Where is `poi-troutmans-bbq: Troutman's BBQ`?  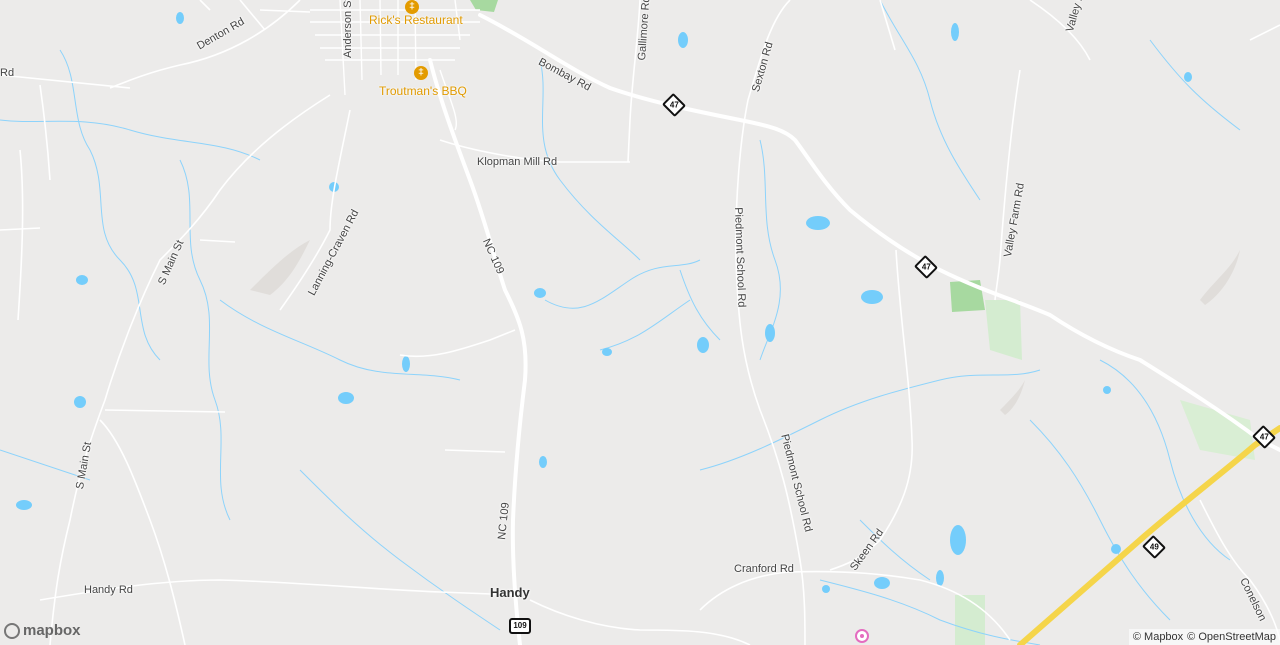
poi-troutmans-bbq: Troutman's BBQ is located at coordinates (423, 91).